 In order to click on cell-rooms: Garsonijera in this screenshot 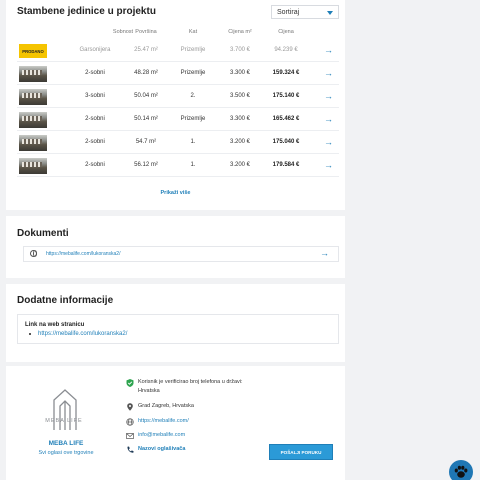, I will do `click(95, 50)`.